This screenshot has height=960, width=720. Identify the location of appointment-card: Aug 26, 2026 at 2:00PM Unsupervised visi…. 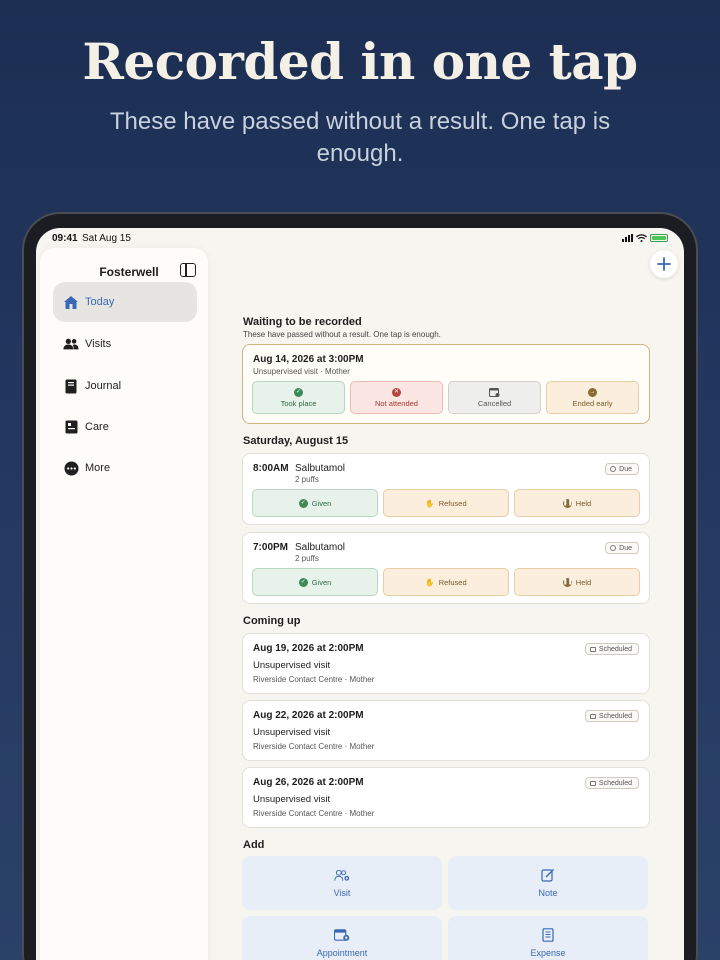
(446, 797).